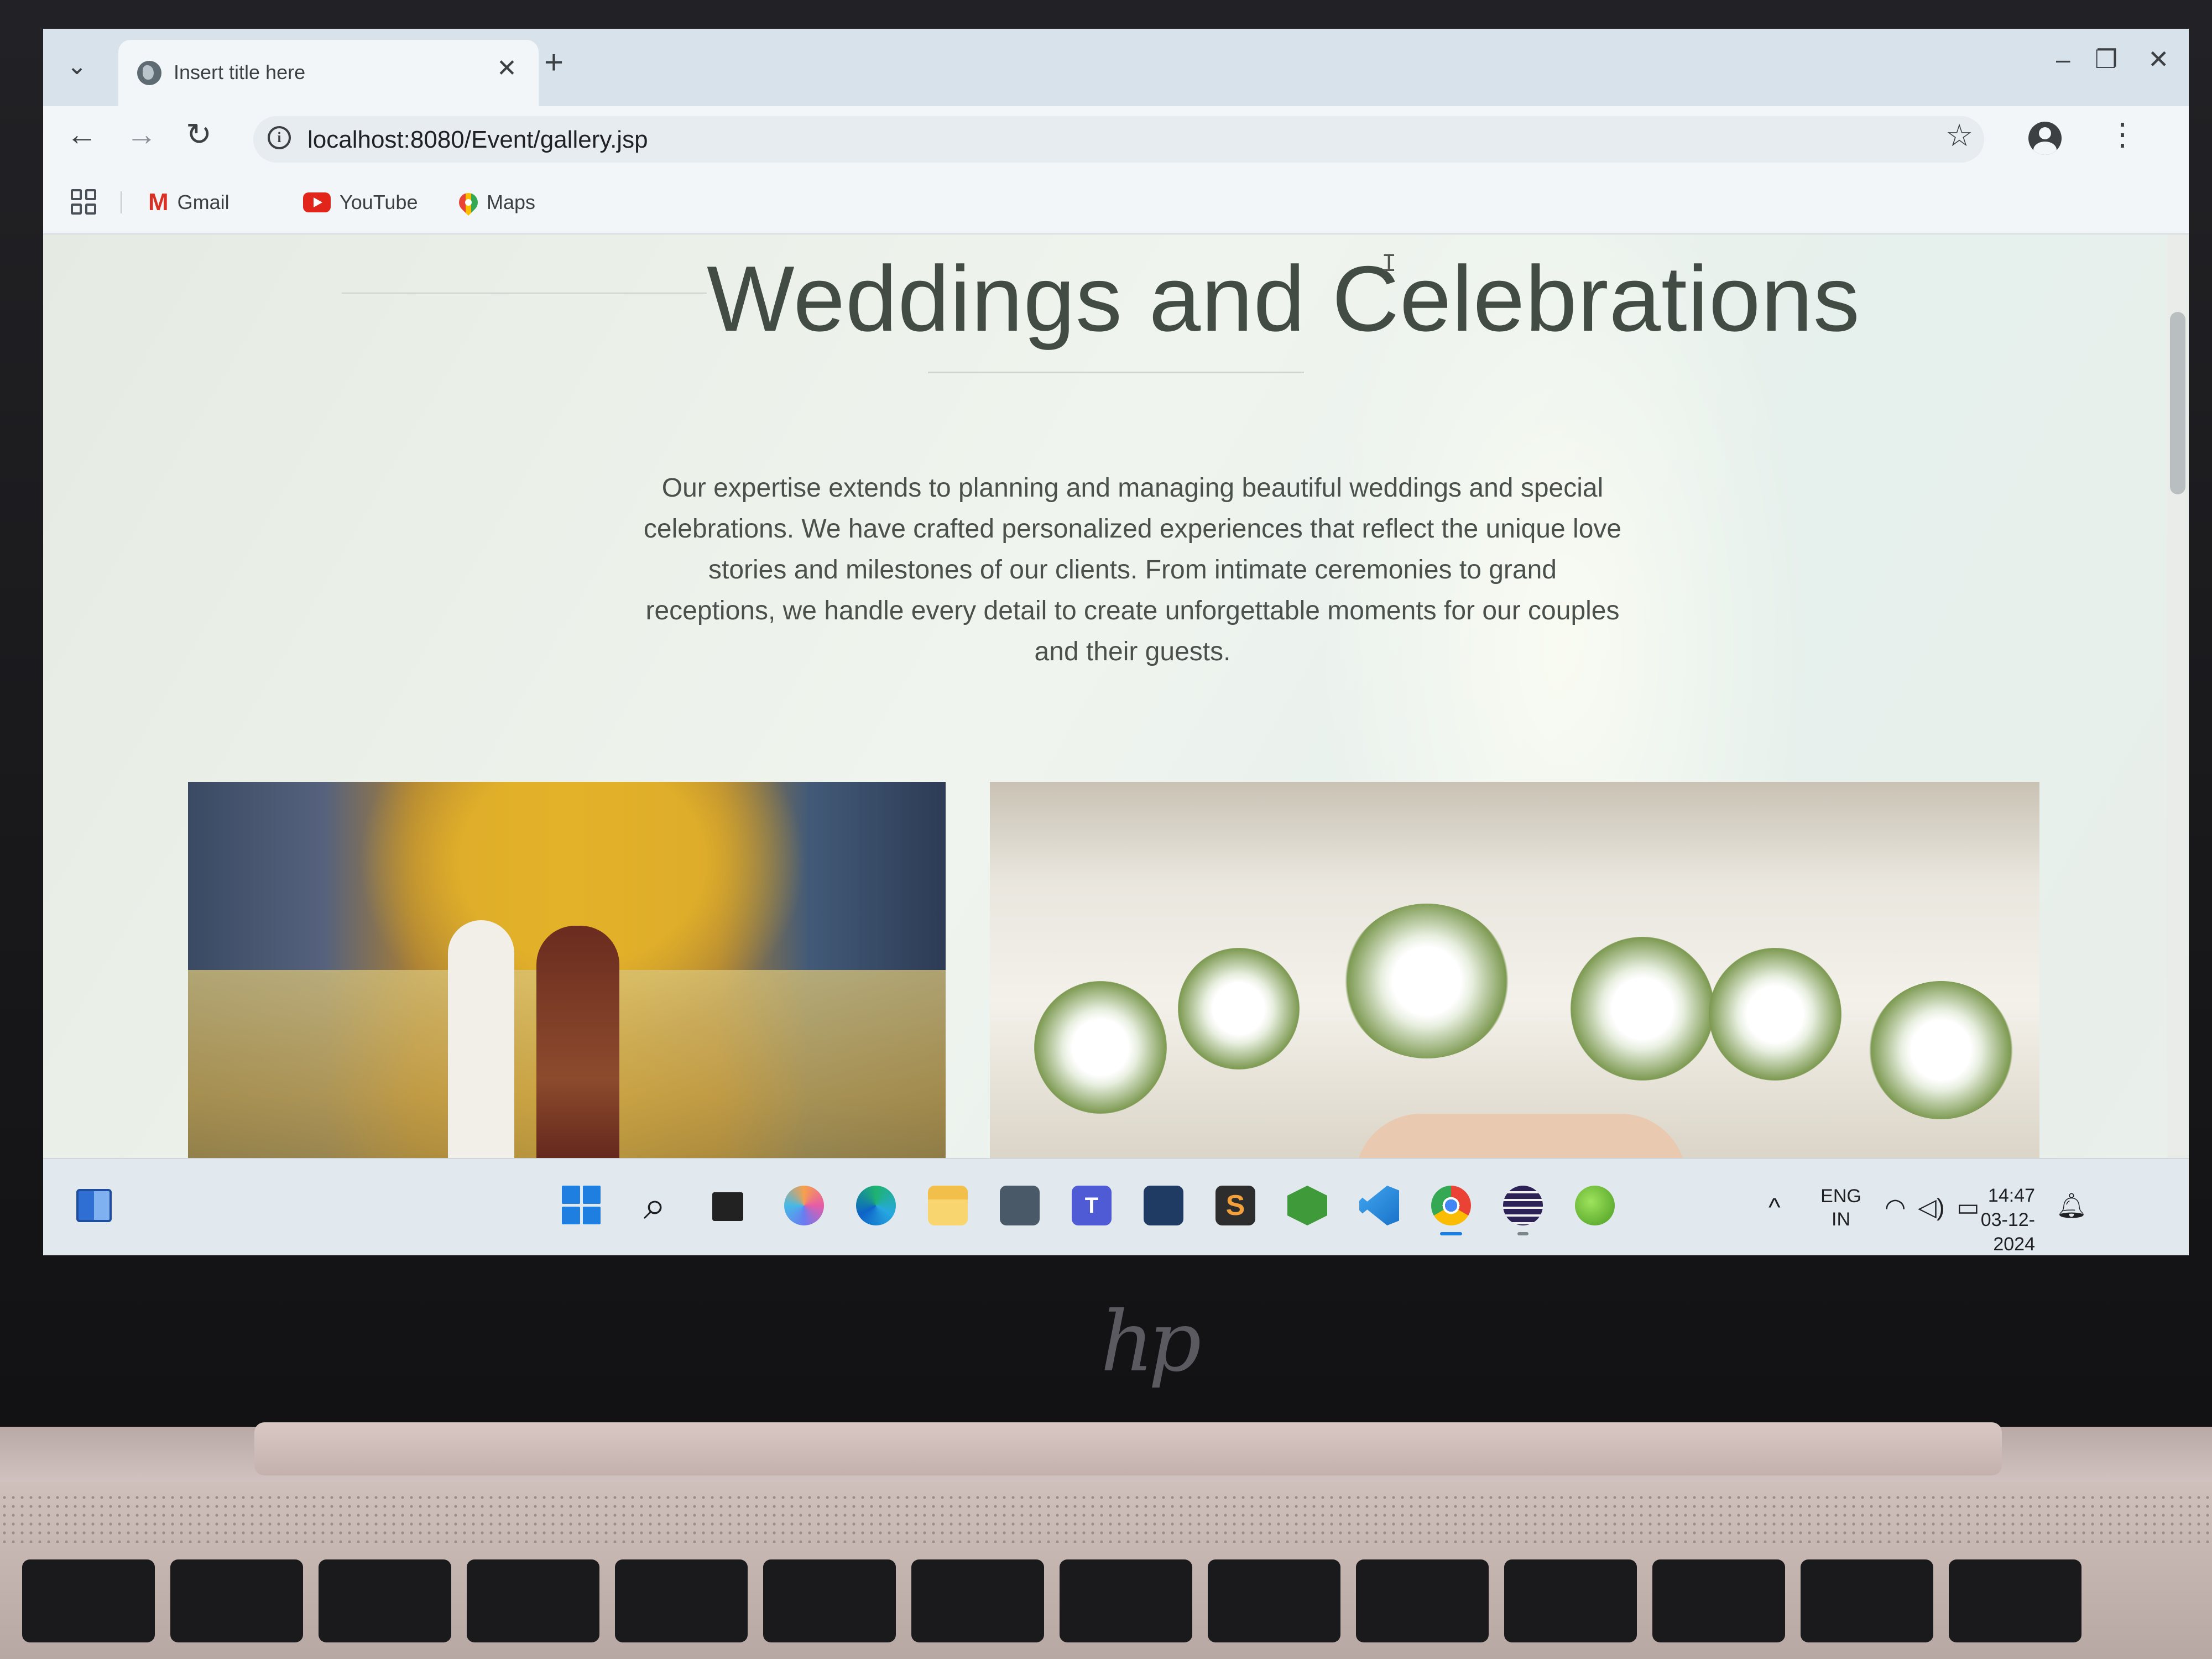 The width and height of the screenshot is (2212, 1659). Describe the element at coordinates (1284, 299) in the screenshot. I see `page-title: Weddings and Celebrations` at that location.